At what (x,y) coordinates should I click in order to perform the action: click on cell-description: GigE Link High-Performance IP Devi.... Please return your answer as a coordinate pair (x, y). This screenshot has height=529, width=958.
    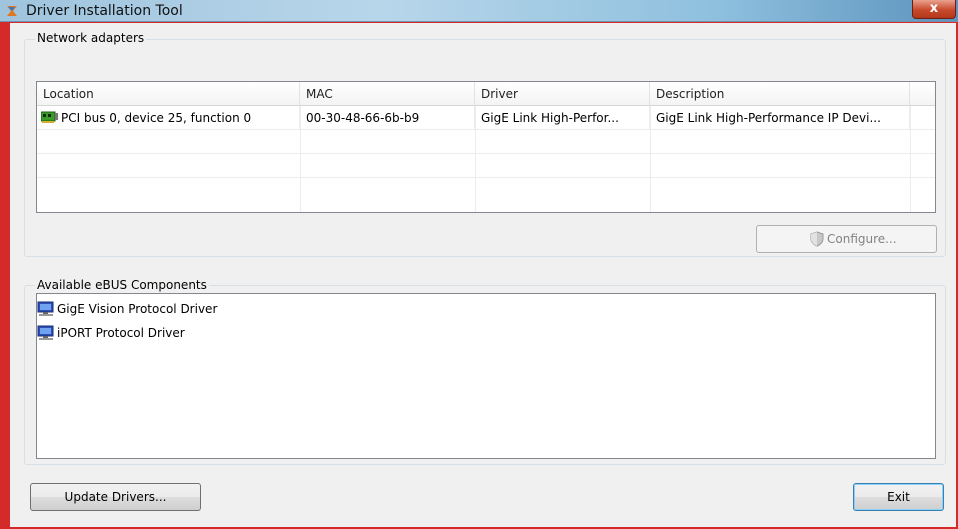
    Looking at the image, I should click on (780, 118).